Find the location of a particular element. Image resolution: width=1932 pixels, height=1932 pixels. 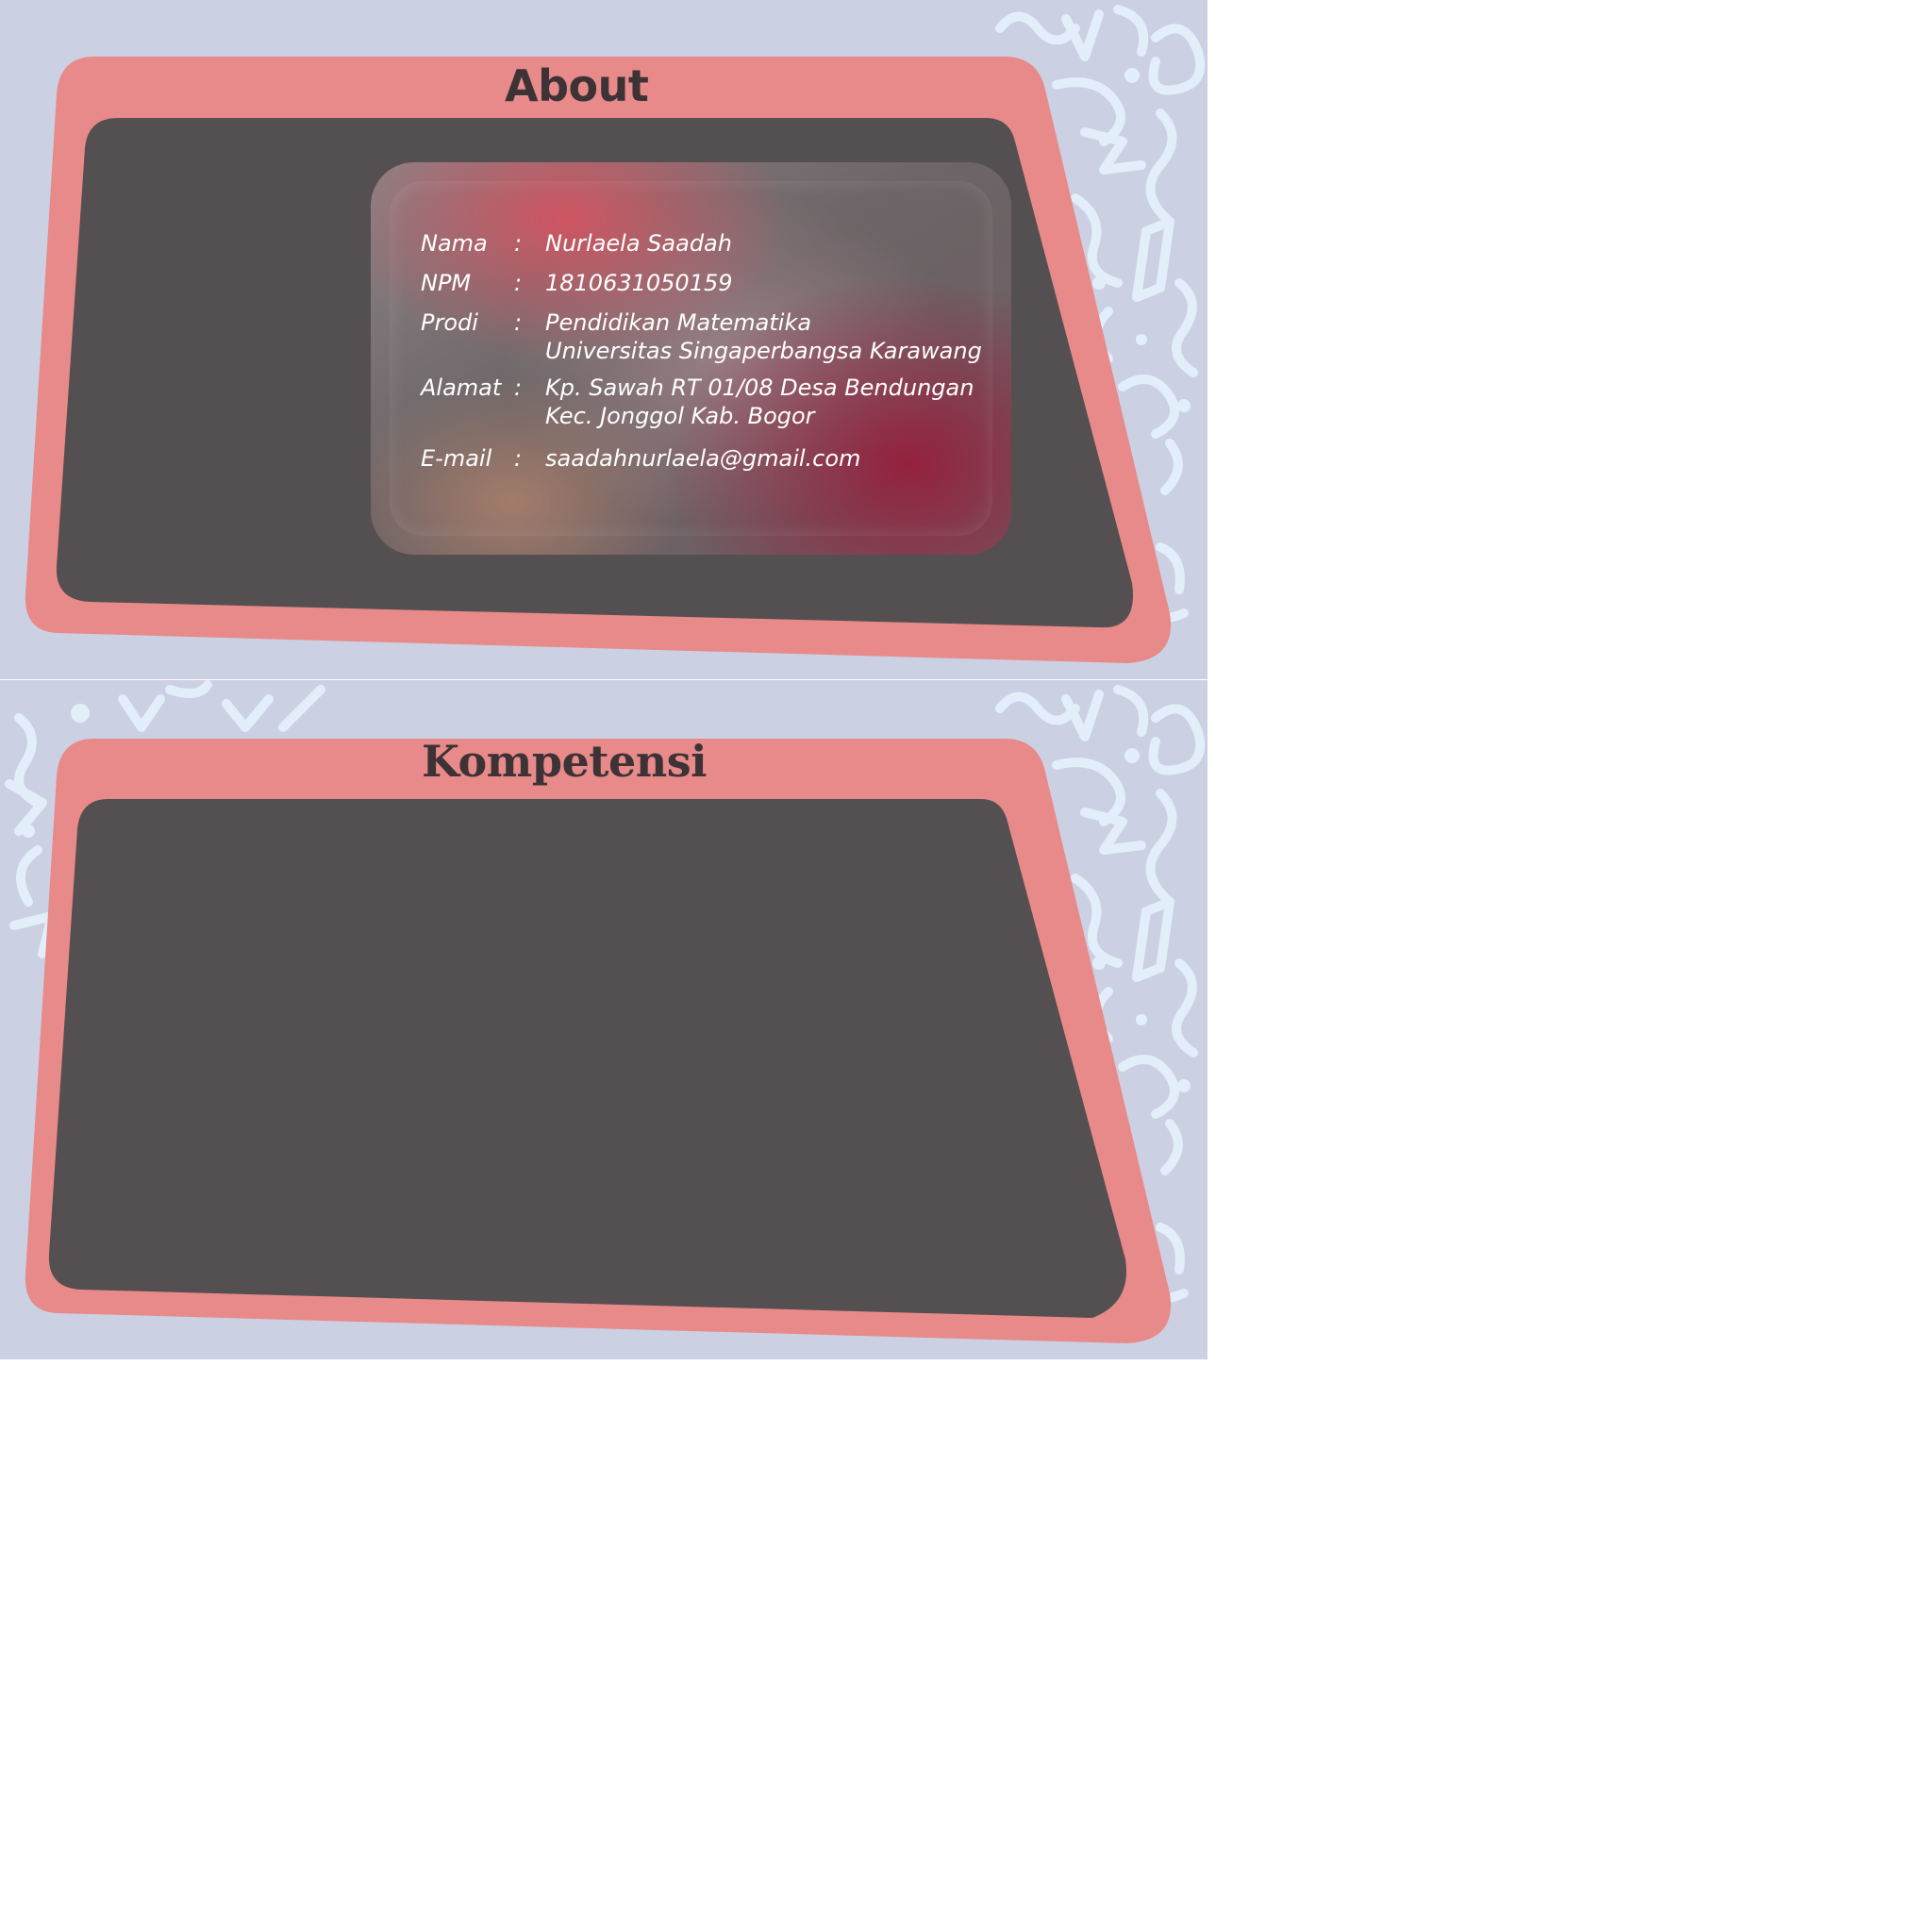

info-value-email: saadahnurlaela@gmail.com is located at coordinates (703, 459).